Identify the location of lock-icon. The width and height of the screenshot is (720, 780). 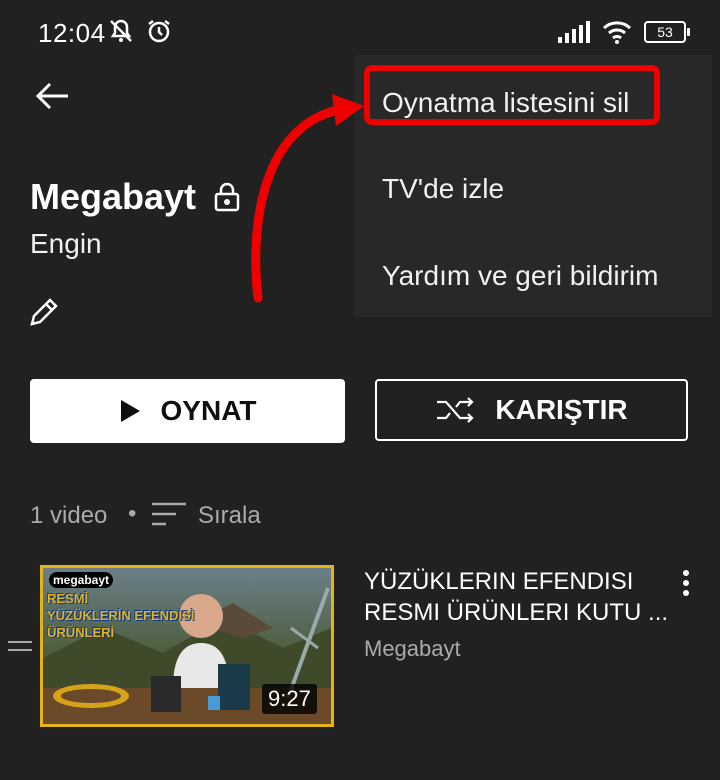
(227, 197).